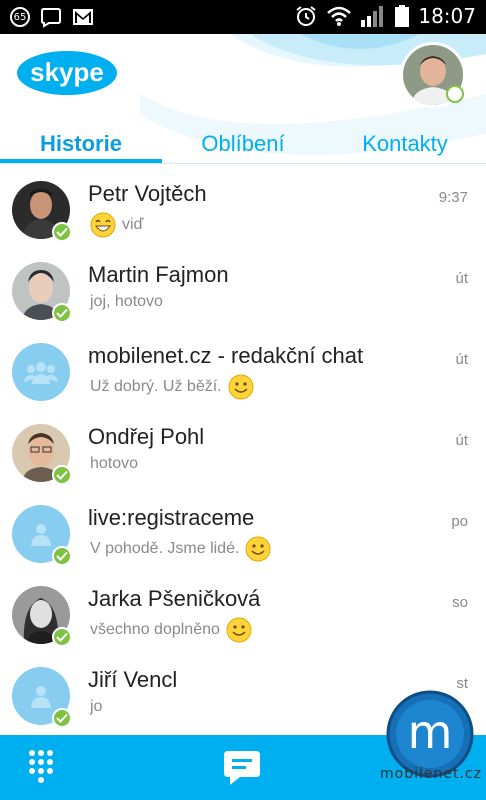 The image size is (486, 800). Describe the element at coordinates (165, 548) in the screenshot. I see `message-preview-text: V pohodě. Jsme lidé.` at that location.